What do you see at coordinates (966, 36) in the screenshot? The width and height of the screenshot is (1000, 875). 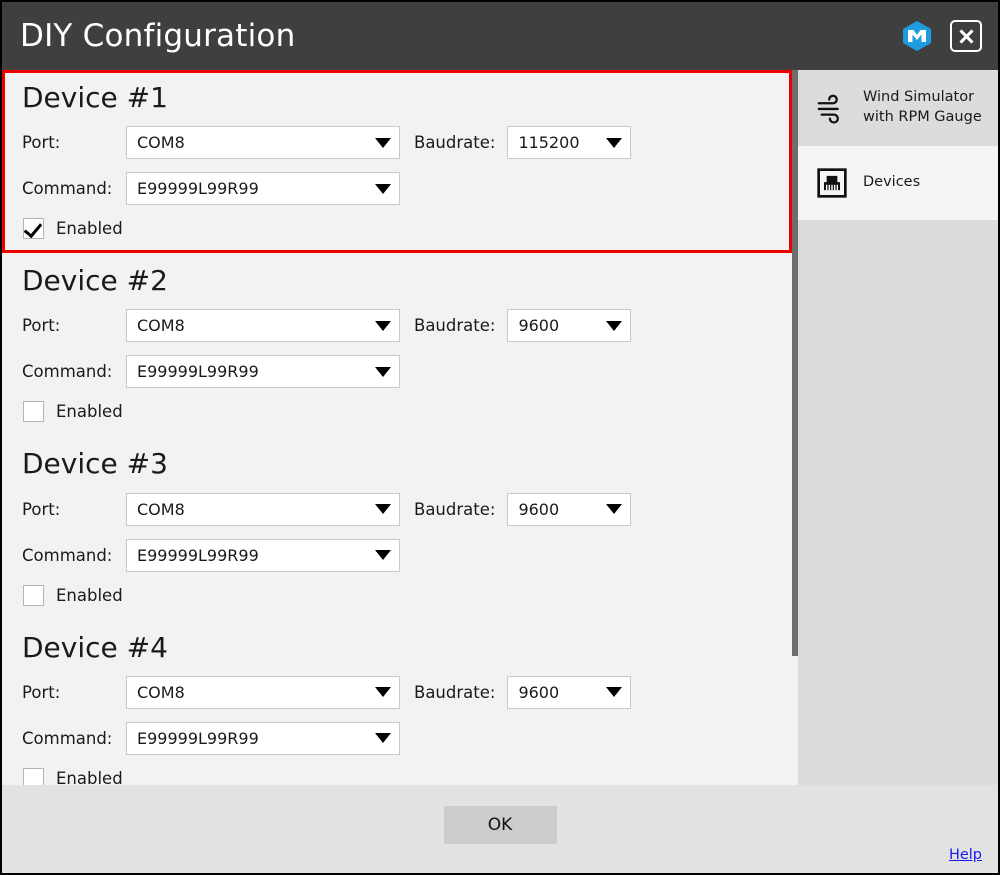 I see `close-icon` at bounding box center [966, 36].